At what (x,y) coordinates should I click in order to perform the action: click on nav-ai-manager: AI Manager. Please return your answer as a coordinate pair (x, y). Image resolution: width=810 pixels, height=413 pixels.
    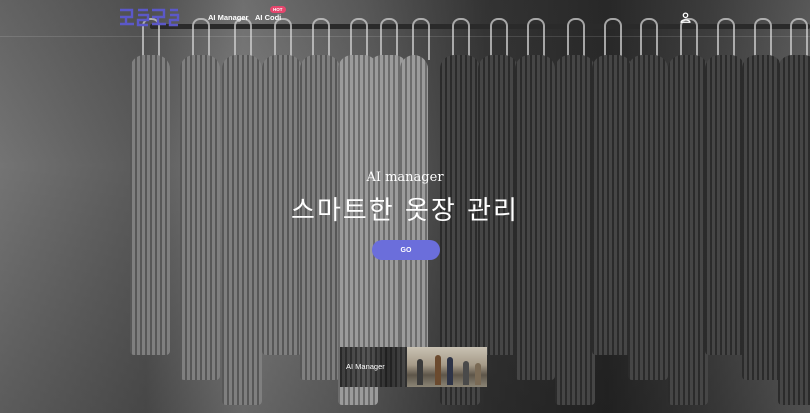
    Looking at the image, I should click on (228, 17).